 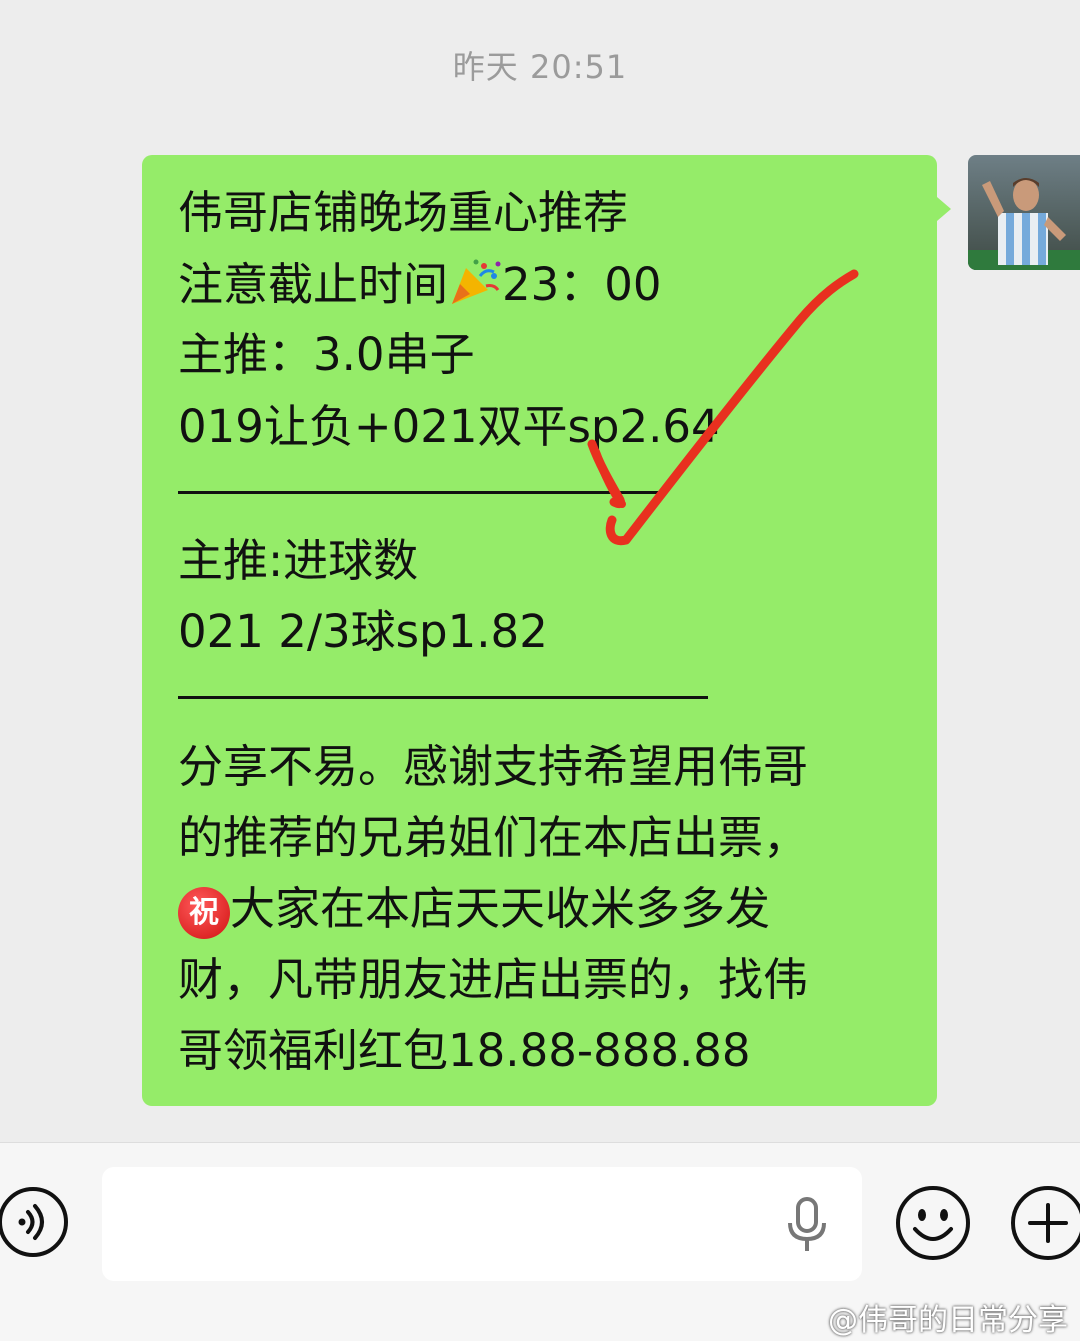 What do you see at coordinates (298, 560) in the screenshot?
I see `message-line: 主推:进球数` at bounding box center [298, 560].